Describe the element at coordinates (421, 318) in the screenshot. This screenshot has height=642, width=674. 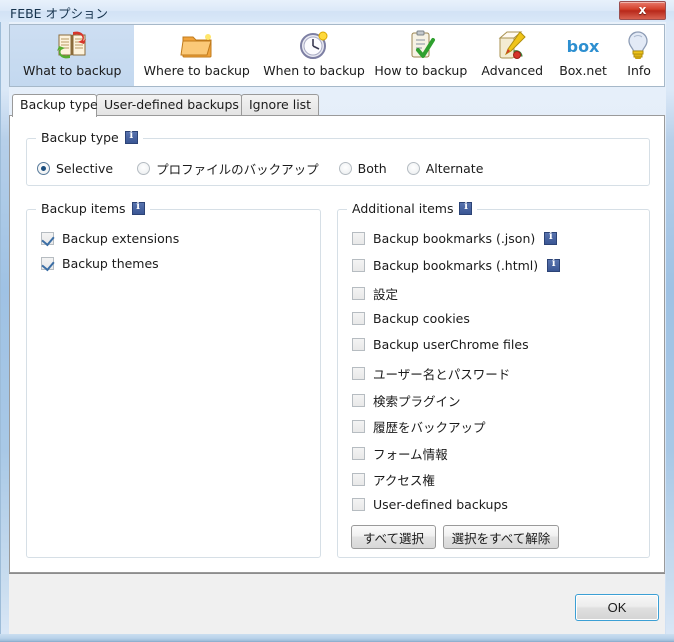
I see `checkbox-label: Backup cookies` at that location.